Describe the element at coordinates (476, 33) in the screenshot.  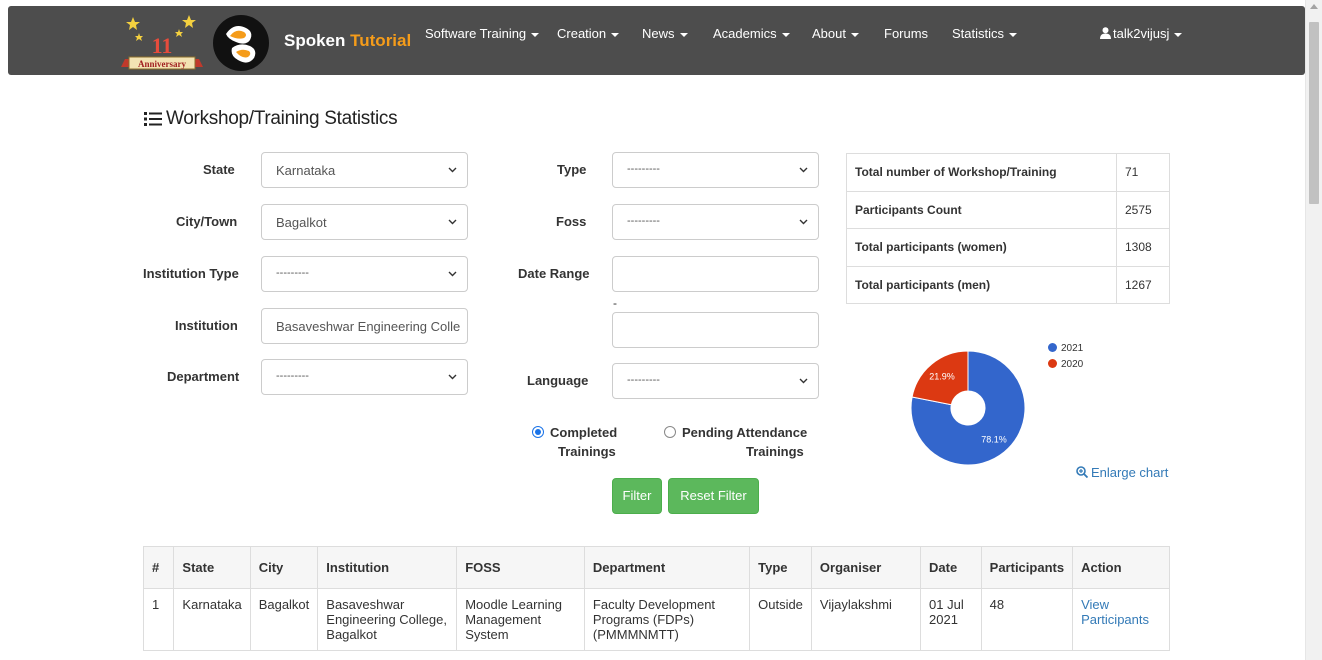
I see `nav-item-label: Software Training` at that location.